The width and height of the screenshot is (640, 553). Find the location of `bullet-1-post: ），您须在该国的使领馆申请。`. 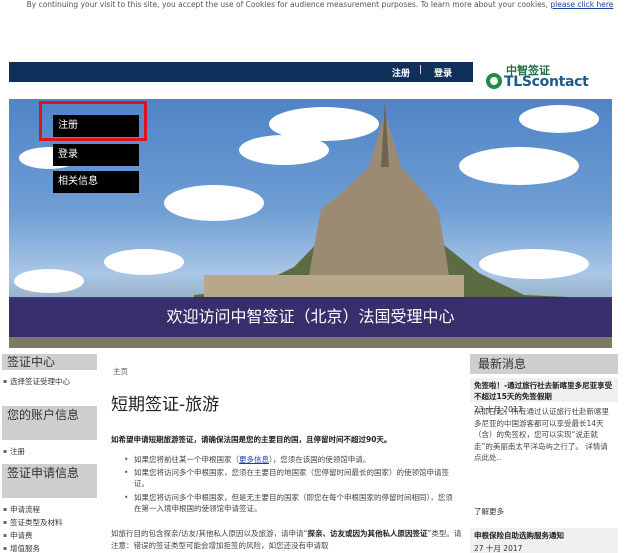

bullet-1-post: ），您须在该国的使领馆申请。 is located at coordinates (320, 459).